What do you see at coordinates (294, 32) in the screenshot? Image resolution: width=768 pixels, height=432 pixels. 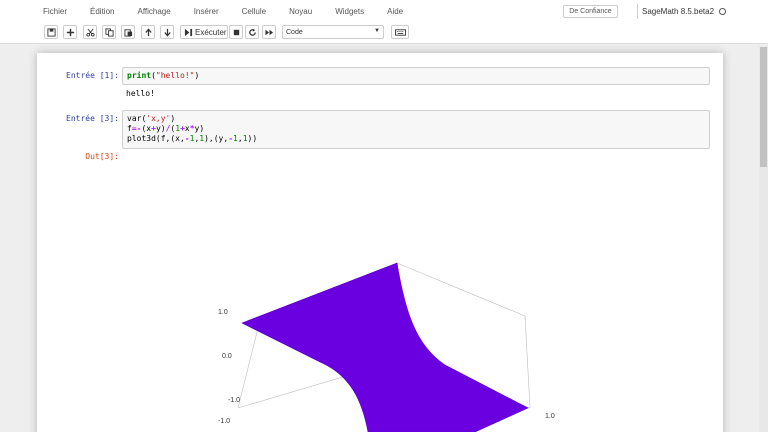 I see `cell-type-value: Code` at bounding box center [294, 32].